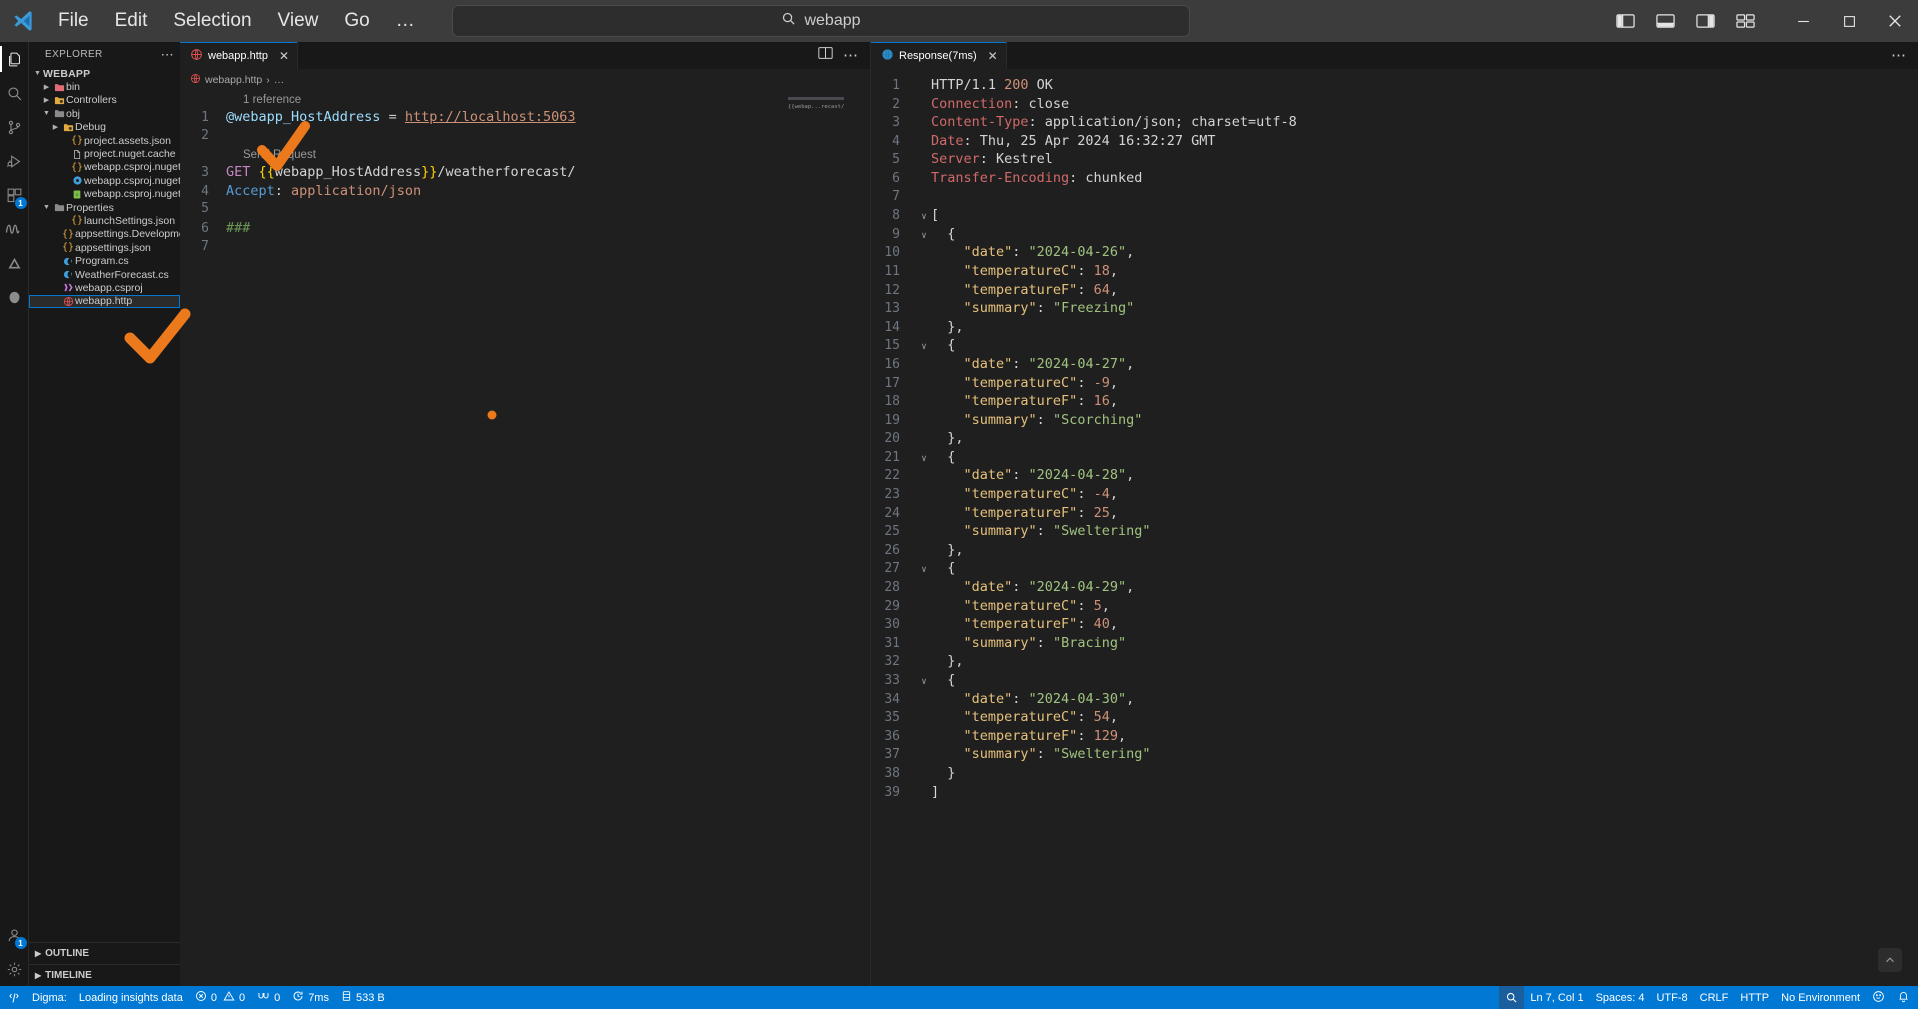  What do you see at coordinates (104, 260) in the screenshot?
I see `tree-item-program-cs: Program.cs` at bounding box center [104, 260].